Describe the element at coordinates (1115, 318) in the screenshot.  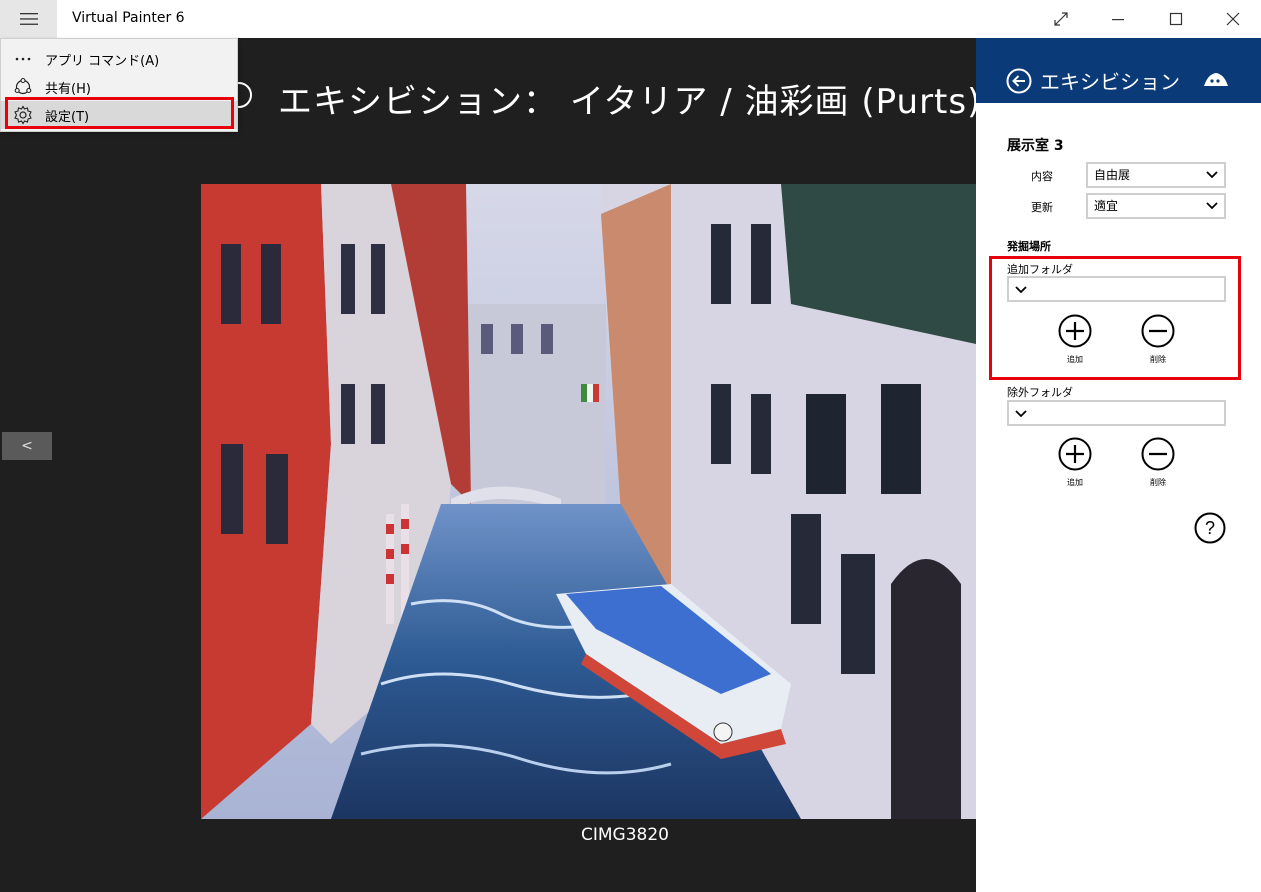
I see `add-folder-highlight-box` at that location.